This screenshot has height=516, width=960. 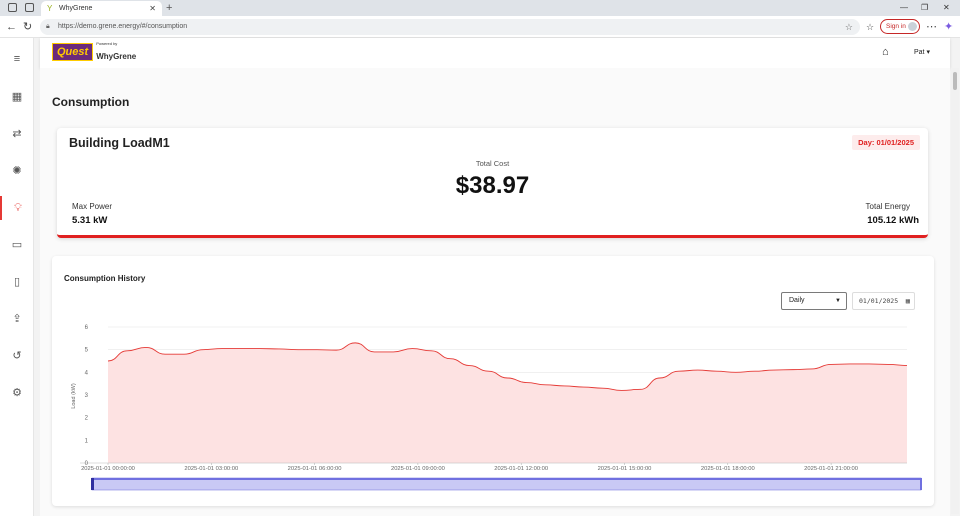 What do you see at coordinates (90, 220) in the screenshot?
I see `max-power-value: 5.31 kW` at bounding box center [90, 220].